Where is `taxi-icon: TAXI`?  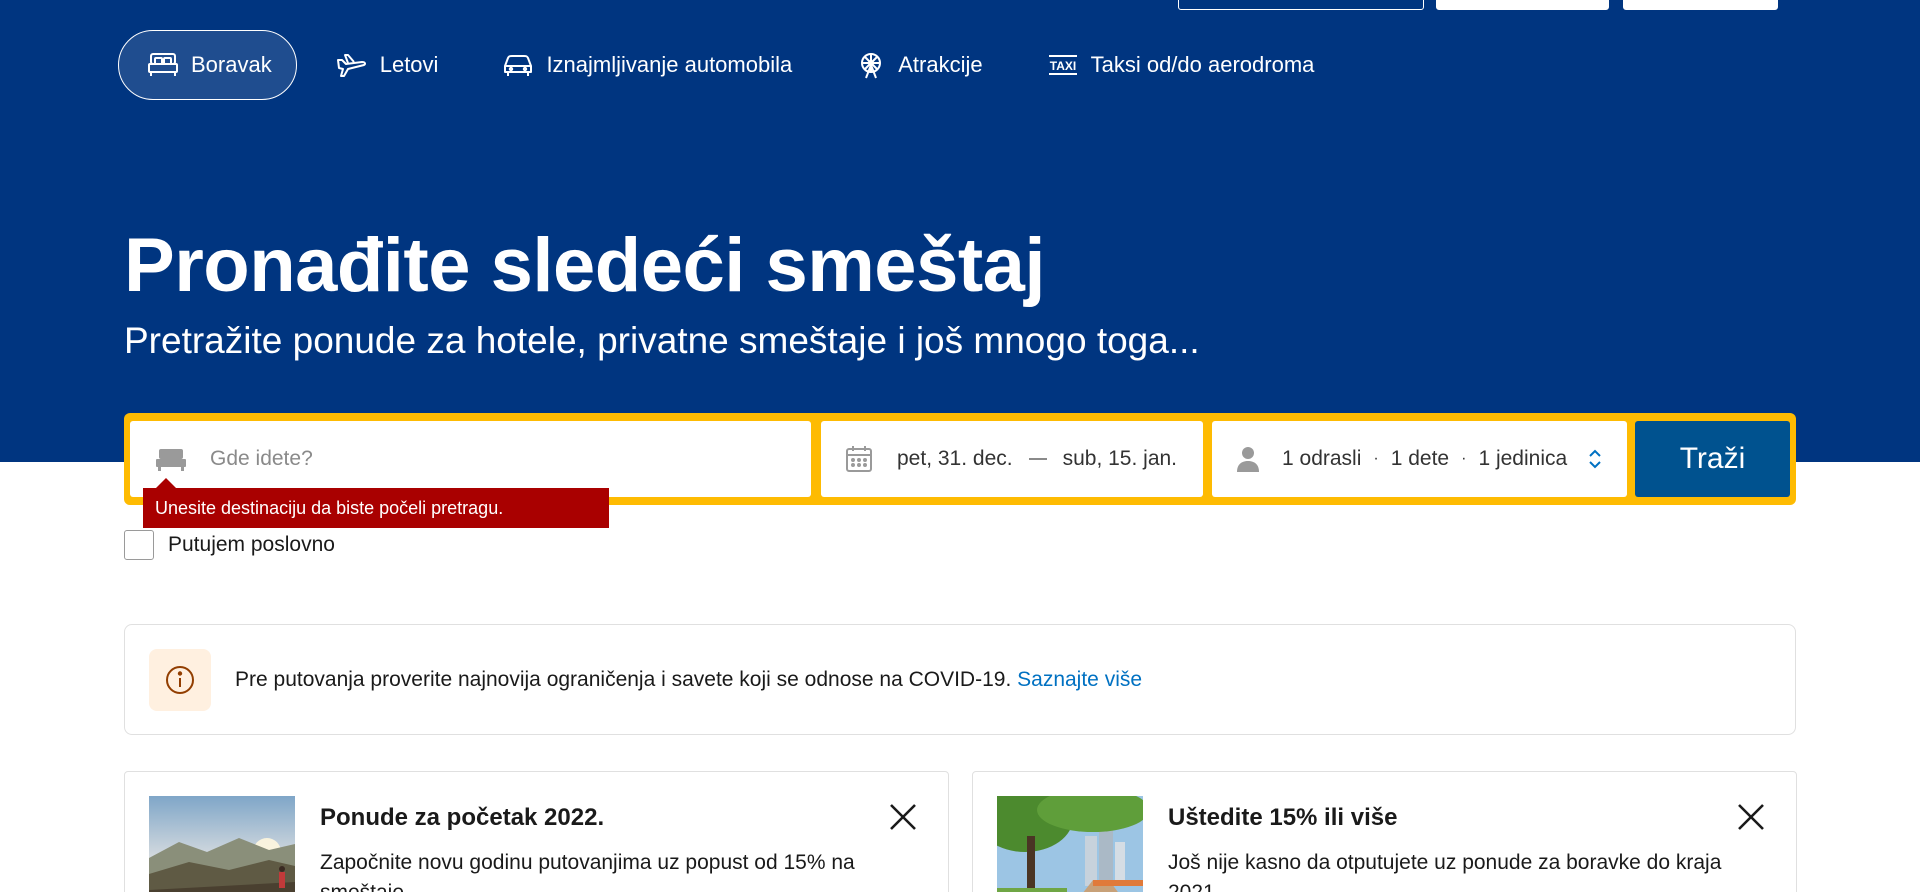 taxi-icon: TAXI is located at coordinates (1062, 65).